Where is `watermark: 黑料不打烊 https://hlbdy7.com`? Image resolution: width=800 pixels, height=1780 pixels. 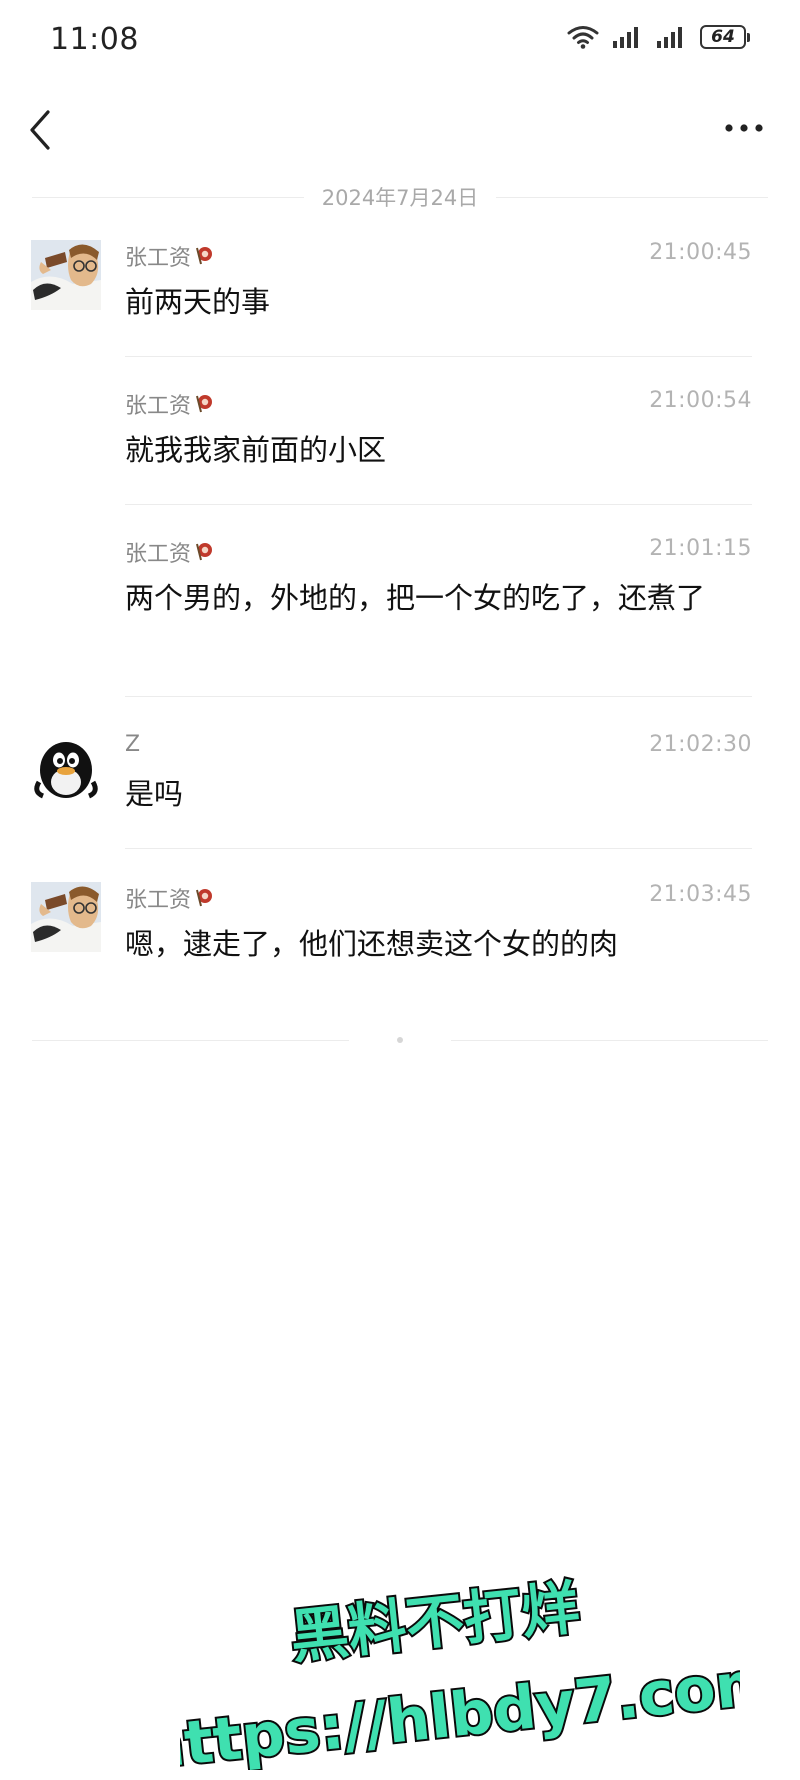 watermark: 黑料不打烊 https://hlbdy7.com is located at coordinates (459, 1675).